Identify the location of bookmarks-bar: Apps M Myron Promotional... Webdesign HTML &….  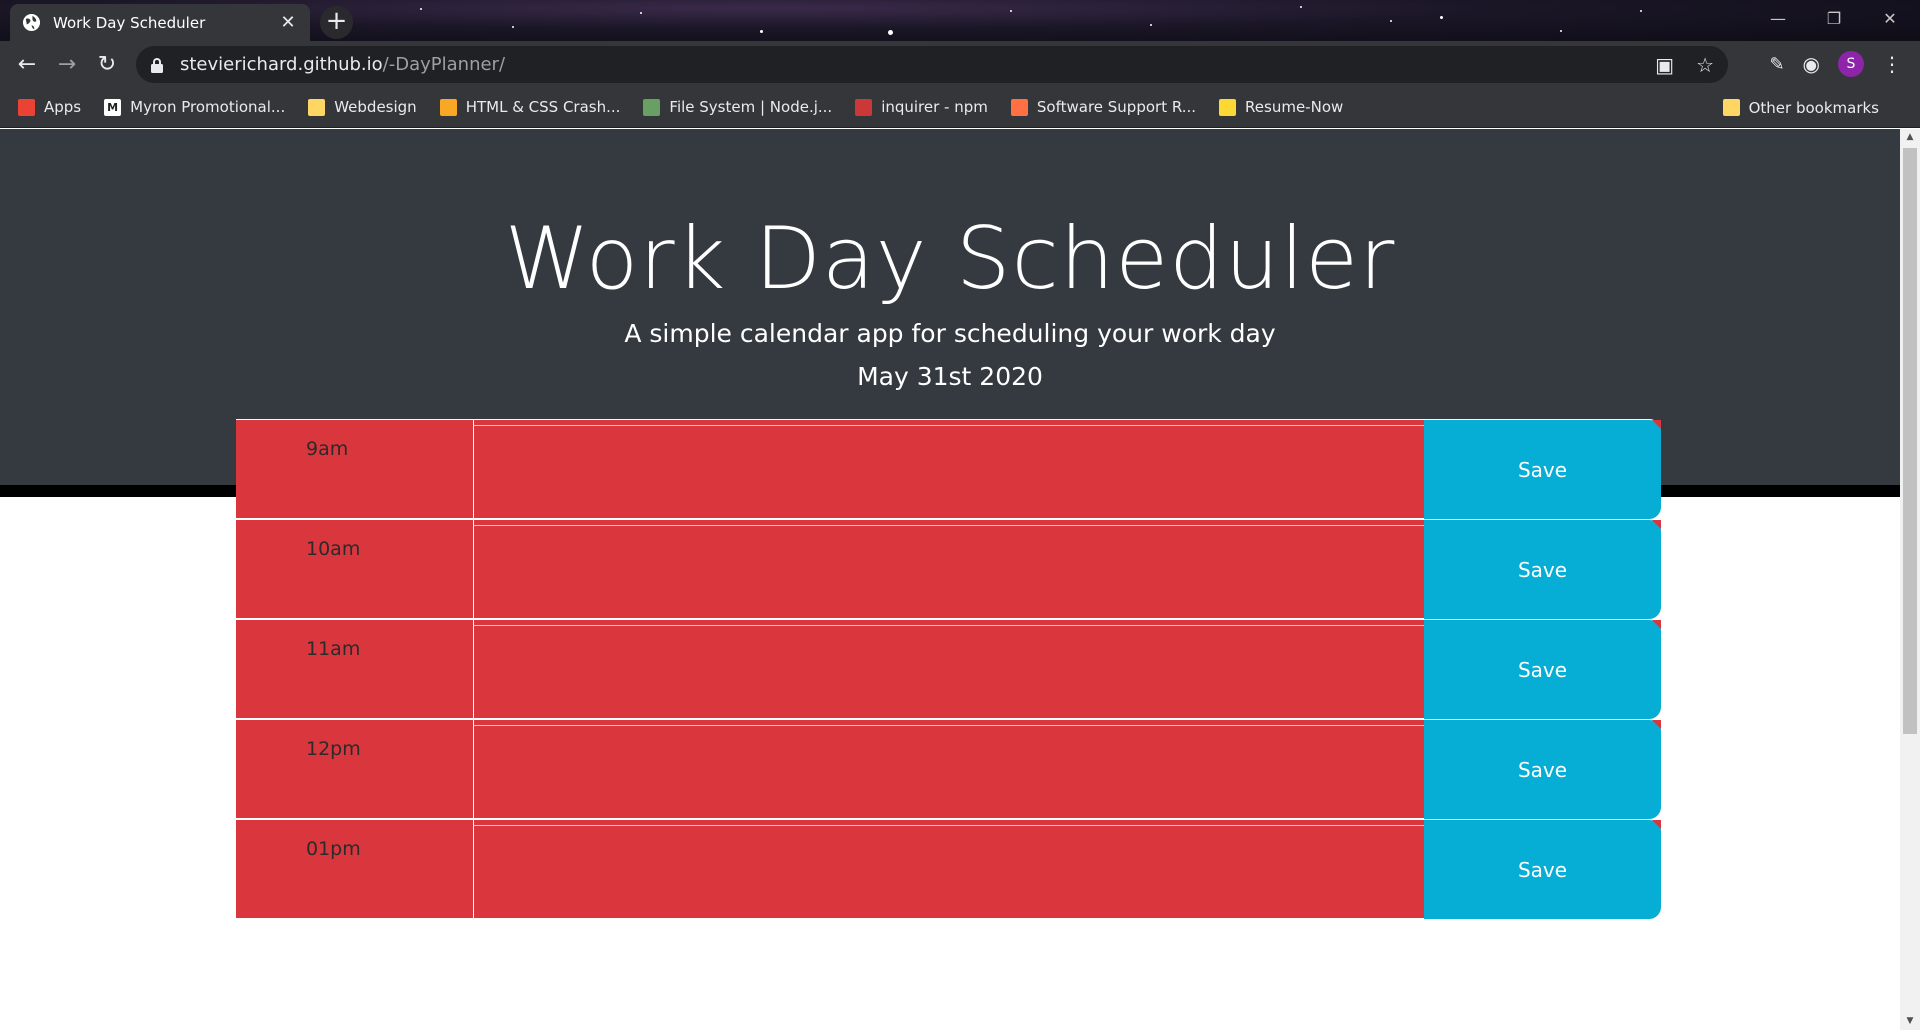
(960, 107).